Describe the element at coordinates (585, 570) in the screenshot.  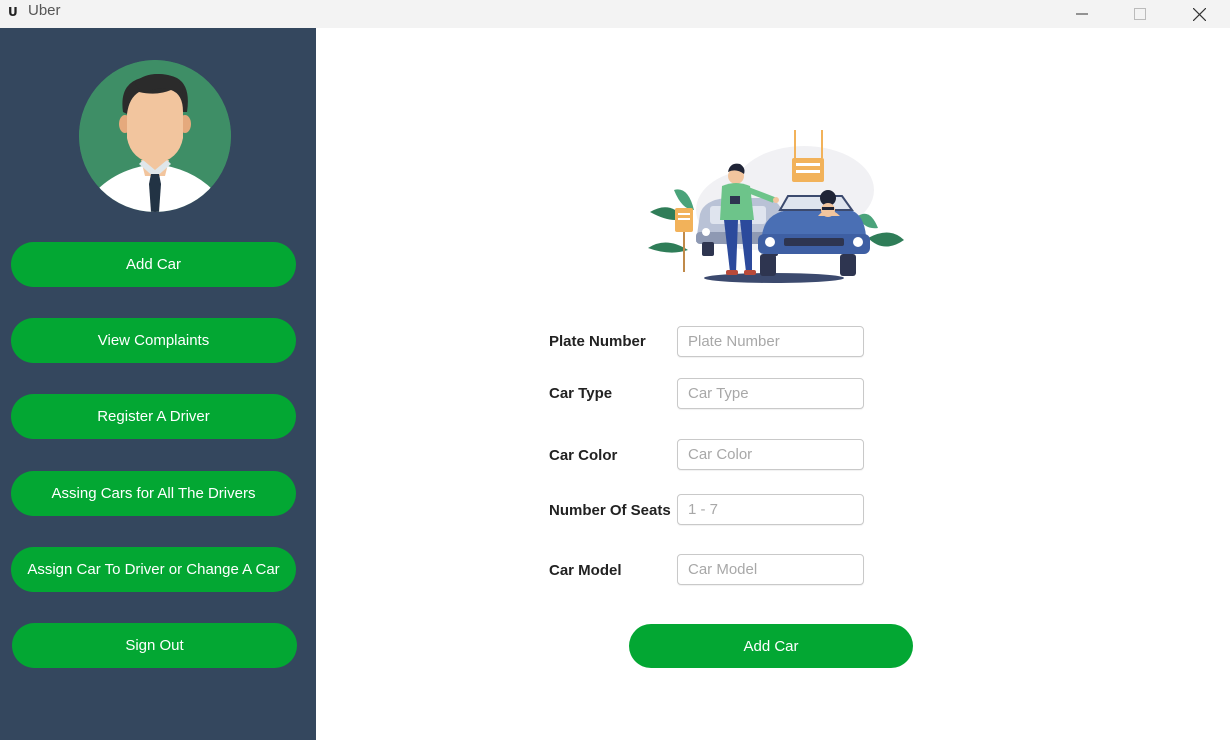
I see `car-model-label: Car Model` at that location.